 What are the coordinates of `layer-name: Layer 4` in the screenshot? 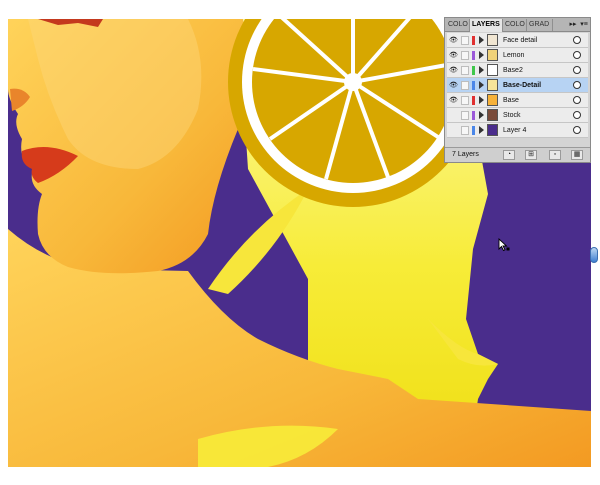 It's located at (514, 130).